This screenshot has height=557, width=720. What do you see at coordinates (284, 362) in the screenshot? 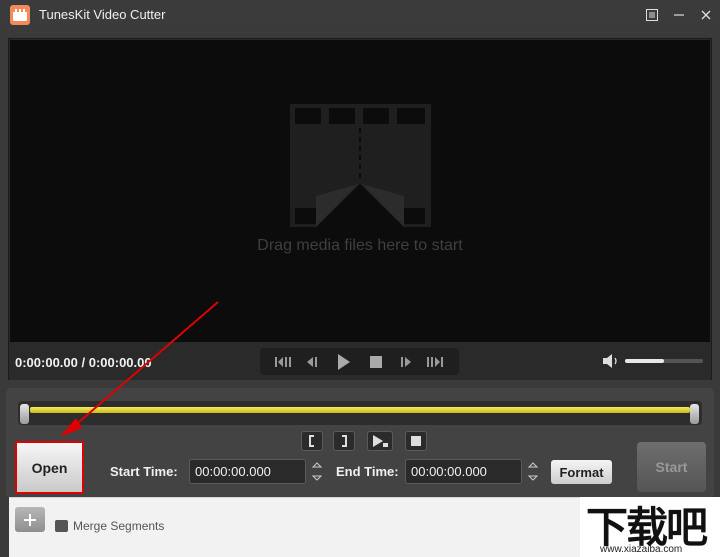
I see `prev-clip-icon` at bounding box center [284, 362].